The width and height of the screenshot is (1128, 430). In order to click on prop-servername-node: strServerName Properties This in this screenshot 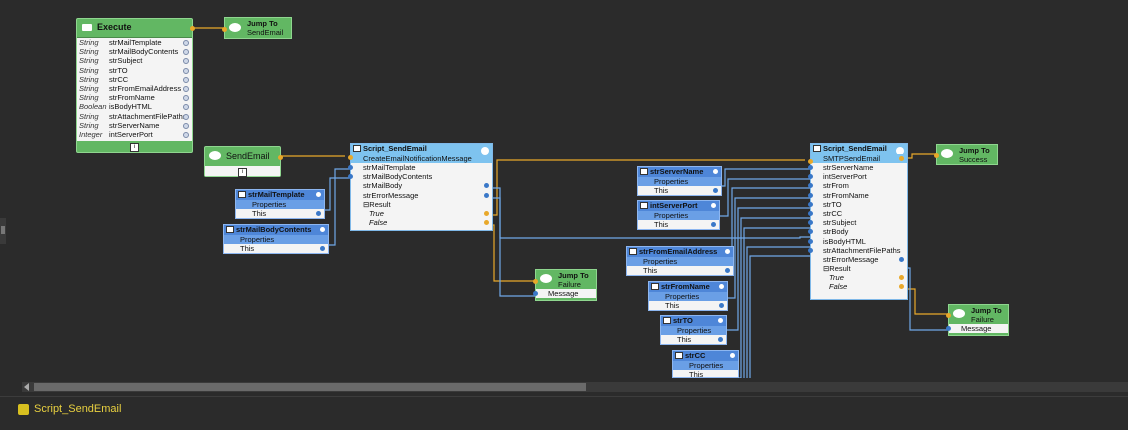, I will do `click(679, 181)`.